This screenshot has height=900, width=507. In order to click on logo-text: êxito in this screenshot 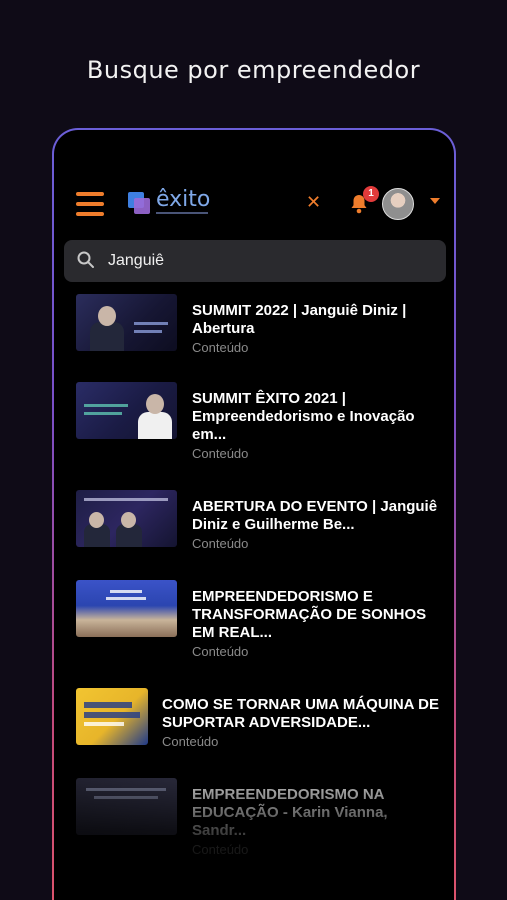, I will do `click(183, 199)`.